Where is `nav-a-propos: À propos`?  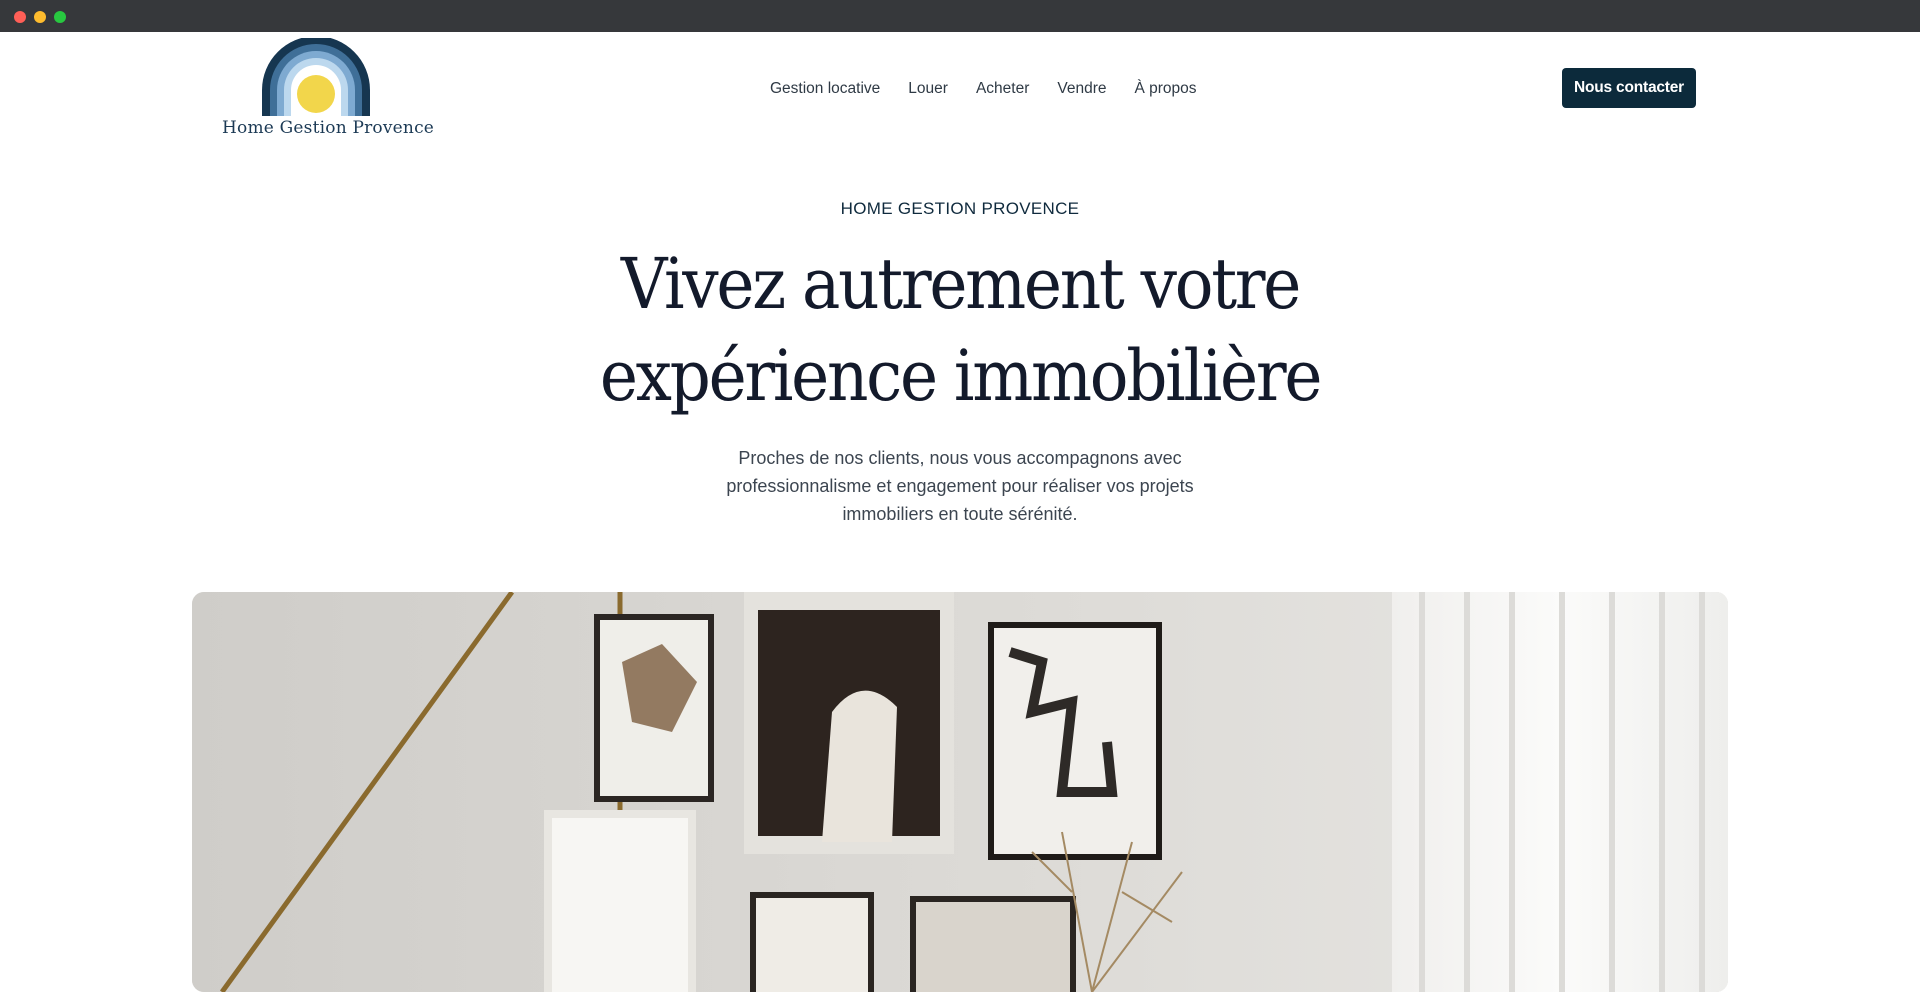 nav-a-propos: À propos is located at coordinates (1166, 89).